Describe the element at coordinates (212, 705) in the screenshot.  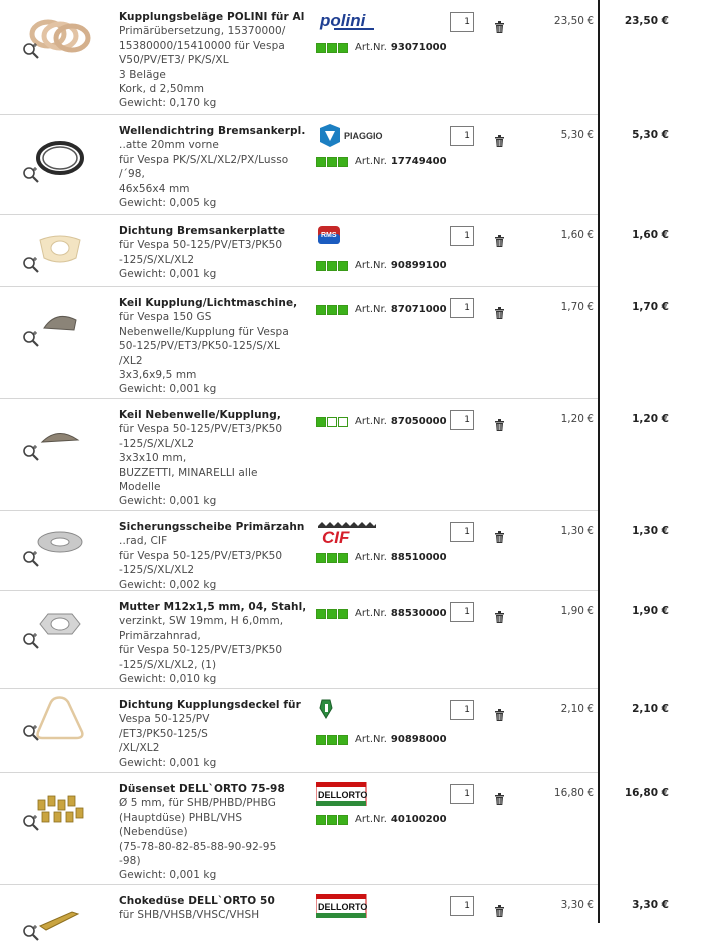
I see `product-title: Dichtung Kupplungsdeckel für` at that location.